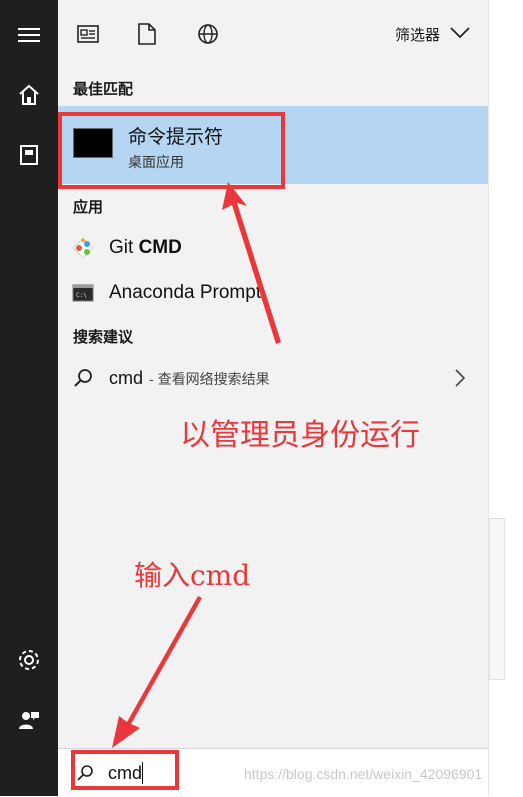 This screenshot has width=523, height=797. Describe the element at coordinates (251, 263) in the screenshot. I see `arrow-to-command-prompt` at that location.